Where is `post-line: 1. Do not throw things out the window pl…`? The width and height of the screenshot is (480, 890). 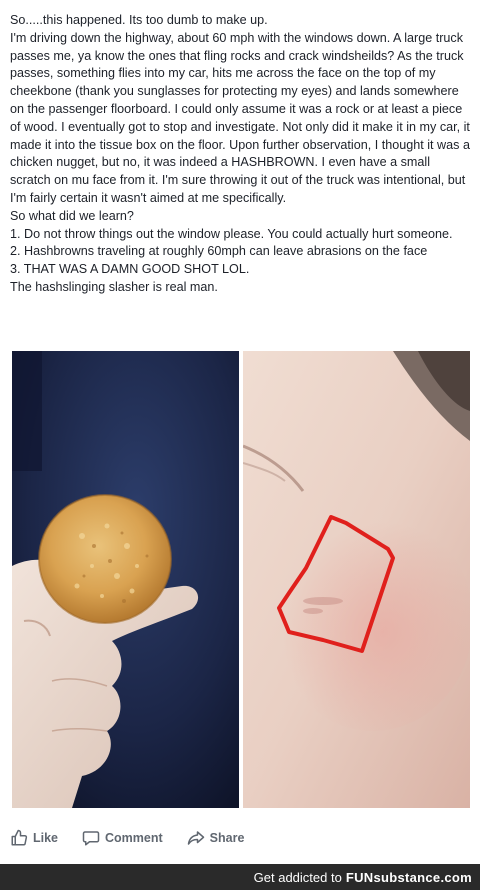
post-line: 1. Do not throw things out the window pl… is located at coordinates (231, 233).